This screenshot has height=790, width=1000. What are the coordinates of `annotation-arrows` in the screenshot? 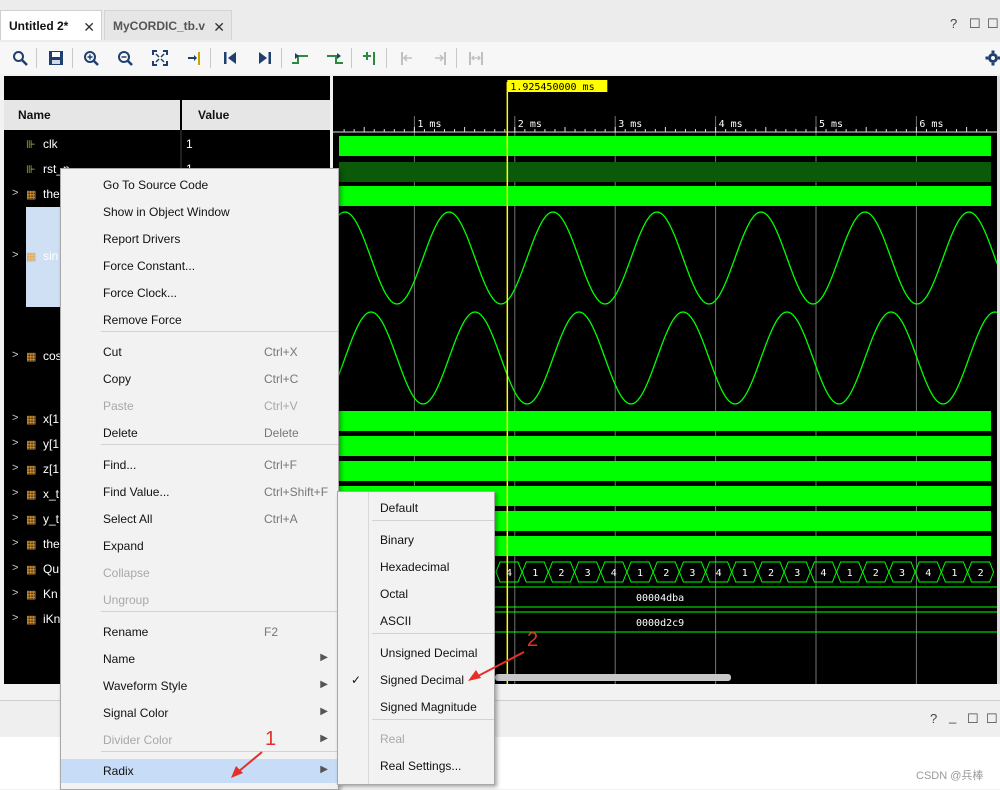 It's located at (378, 714).